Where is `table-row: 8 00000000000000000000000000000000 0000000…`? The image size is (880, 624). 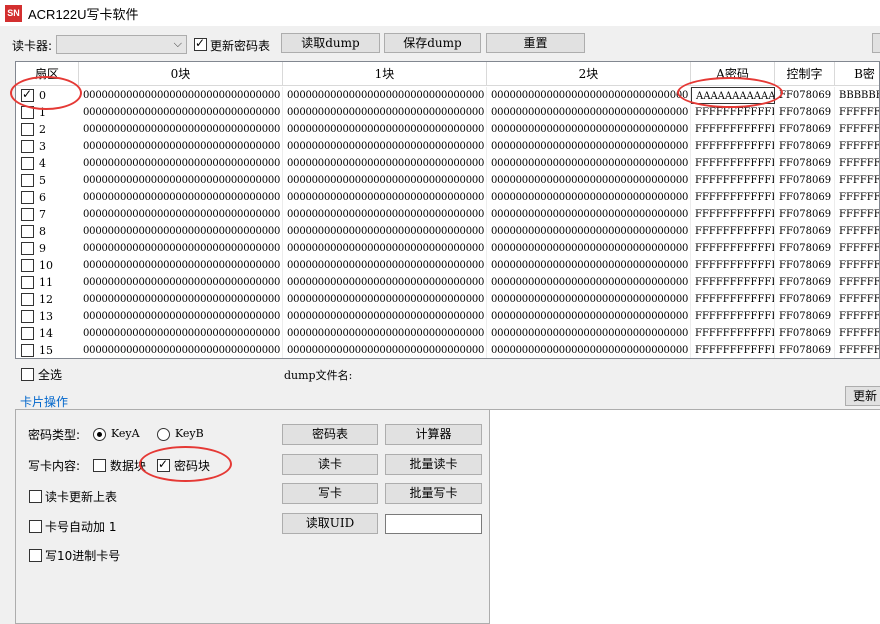 table-row: 8 00000000000000000000000000000000 0000000… is located at coordinates (447, 231).